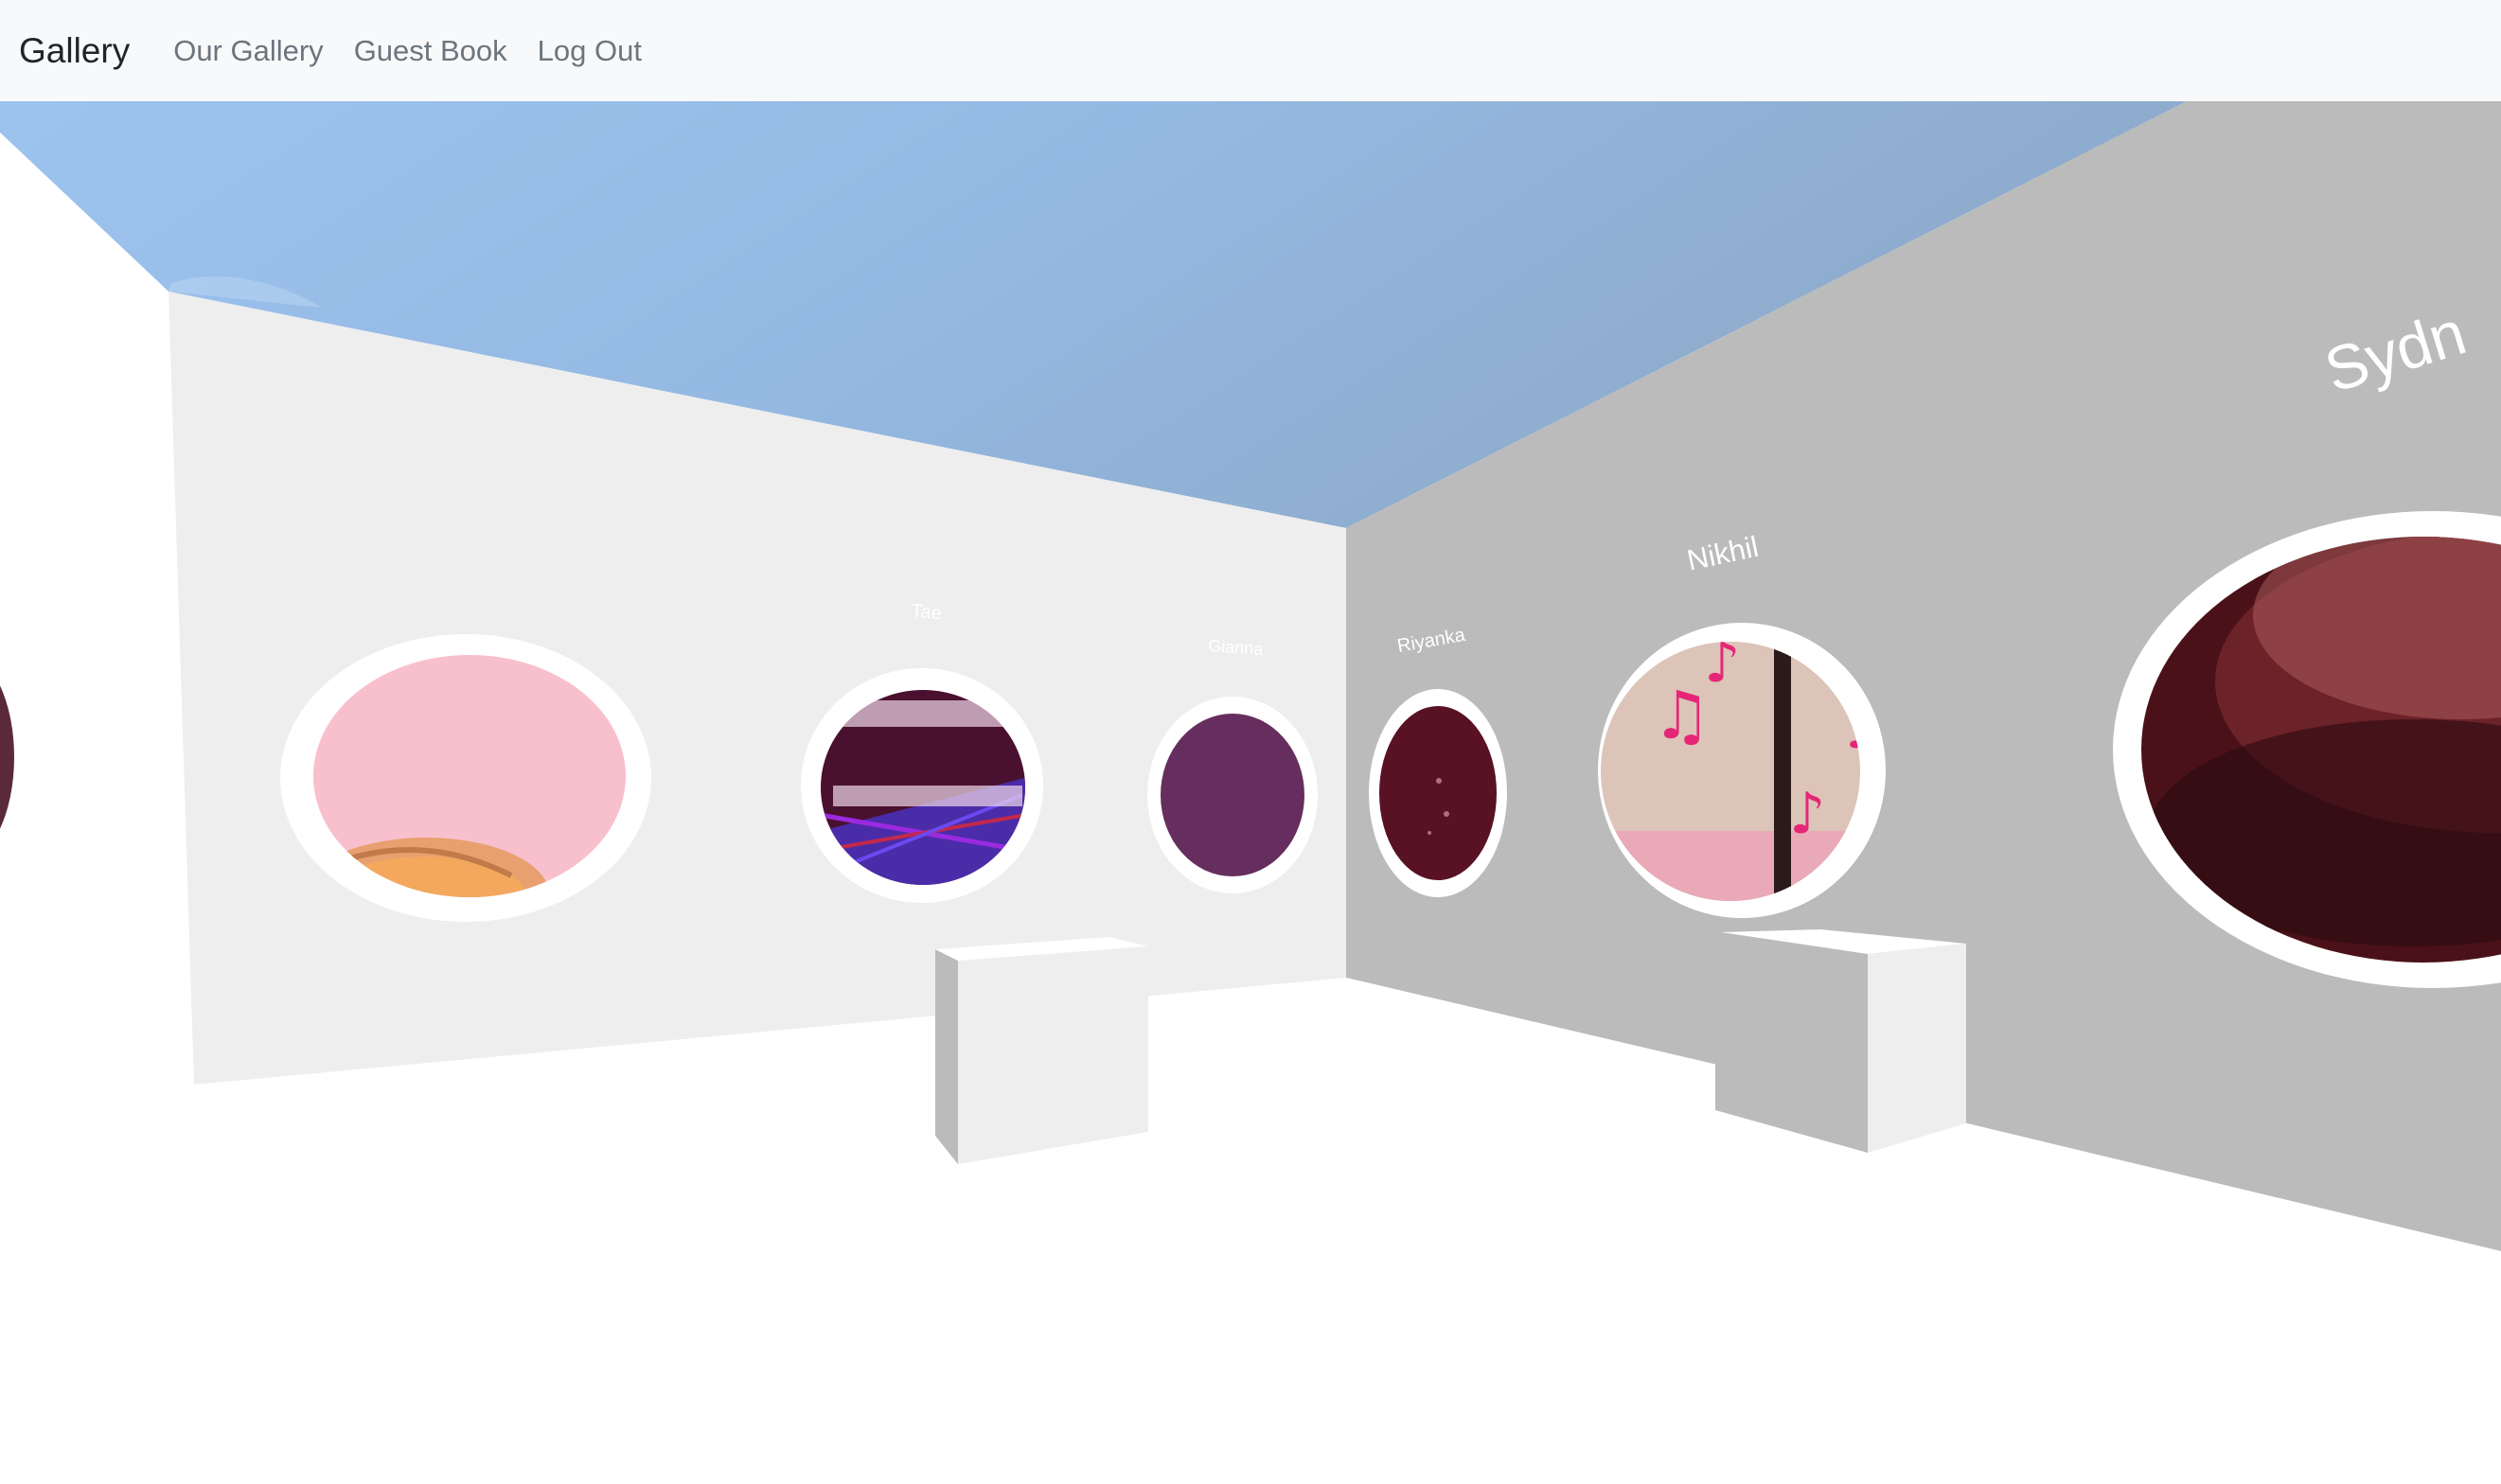  Describe the element at coordinates (1236, 647) in the screenshot. I see `artist-label-gianna: Gianna` at that location.